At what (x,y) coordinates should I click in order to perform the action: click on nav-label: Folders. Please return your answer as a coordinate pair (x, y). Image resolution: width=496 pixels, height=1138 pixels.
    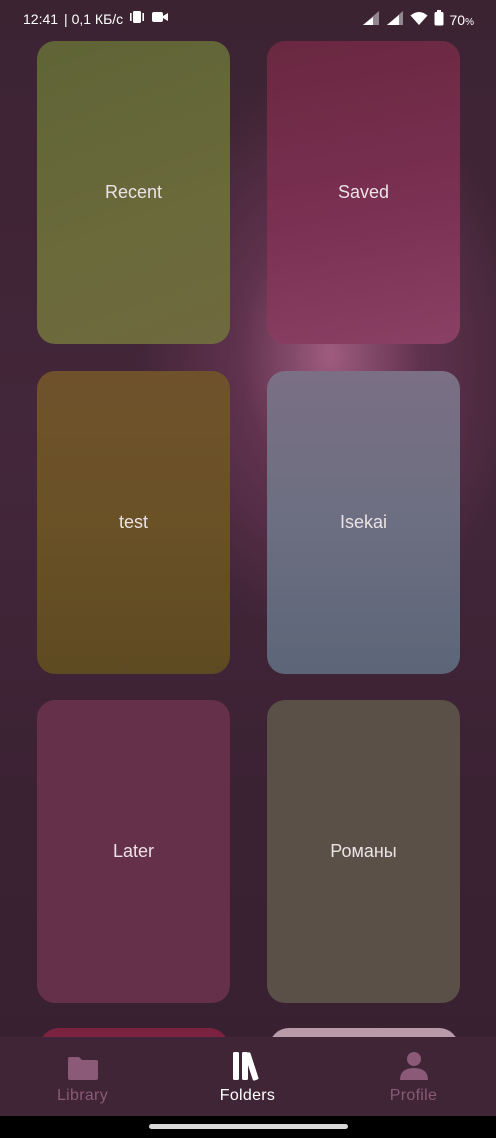
    Looking at the image, I should click on (247, 1095).